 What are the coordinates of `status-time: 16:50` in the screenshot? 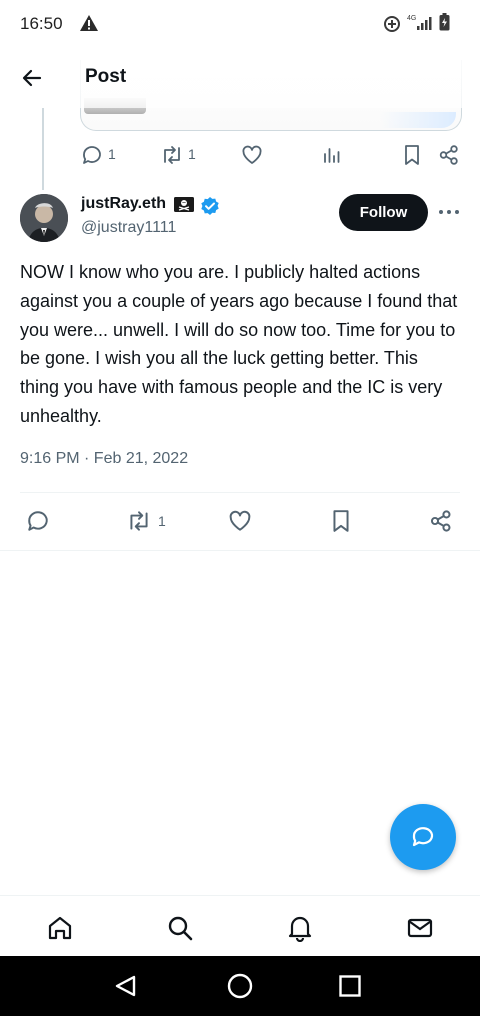 It's located at (41, 23).